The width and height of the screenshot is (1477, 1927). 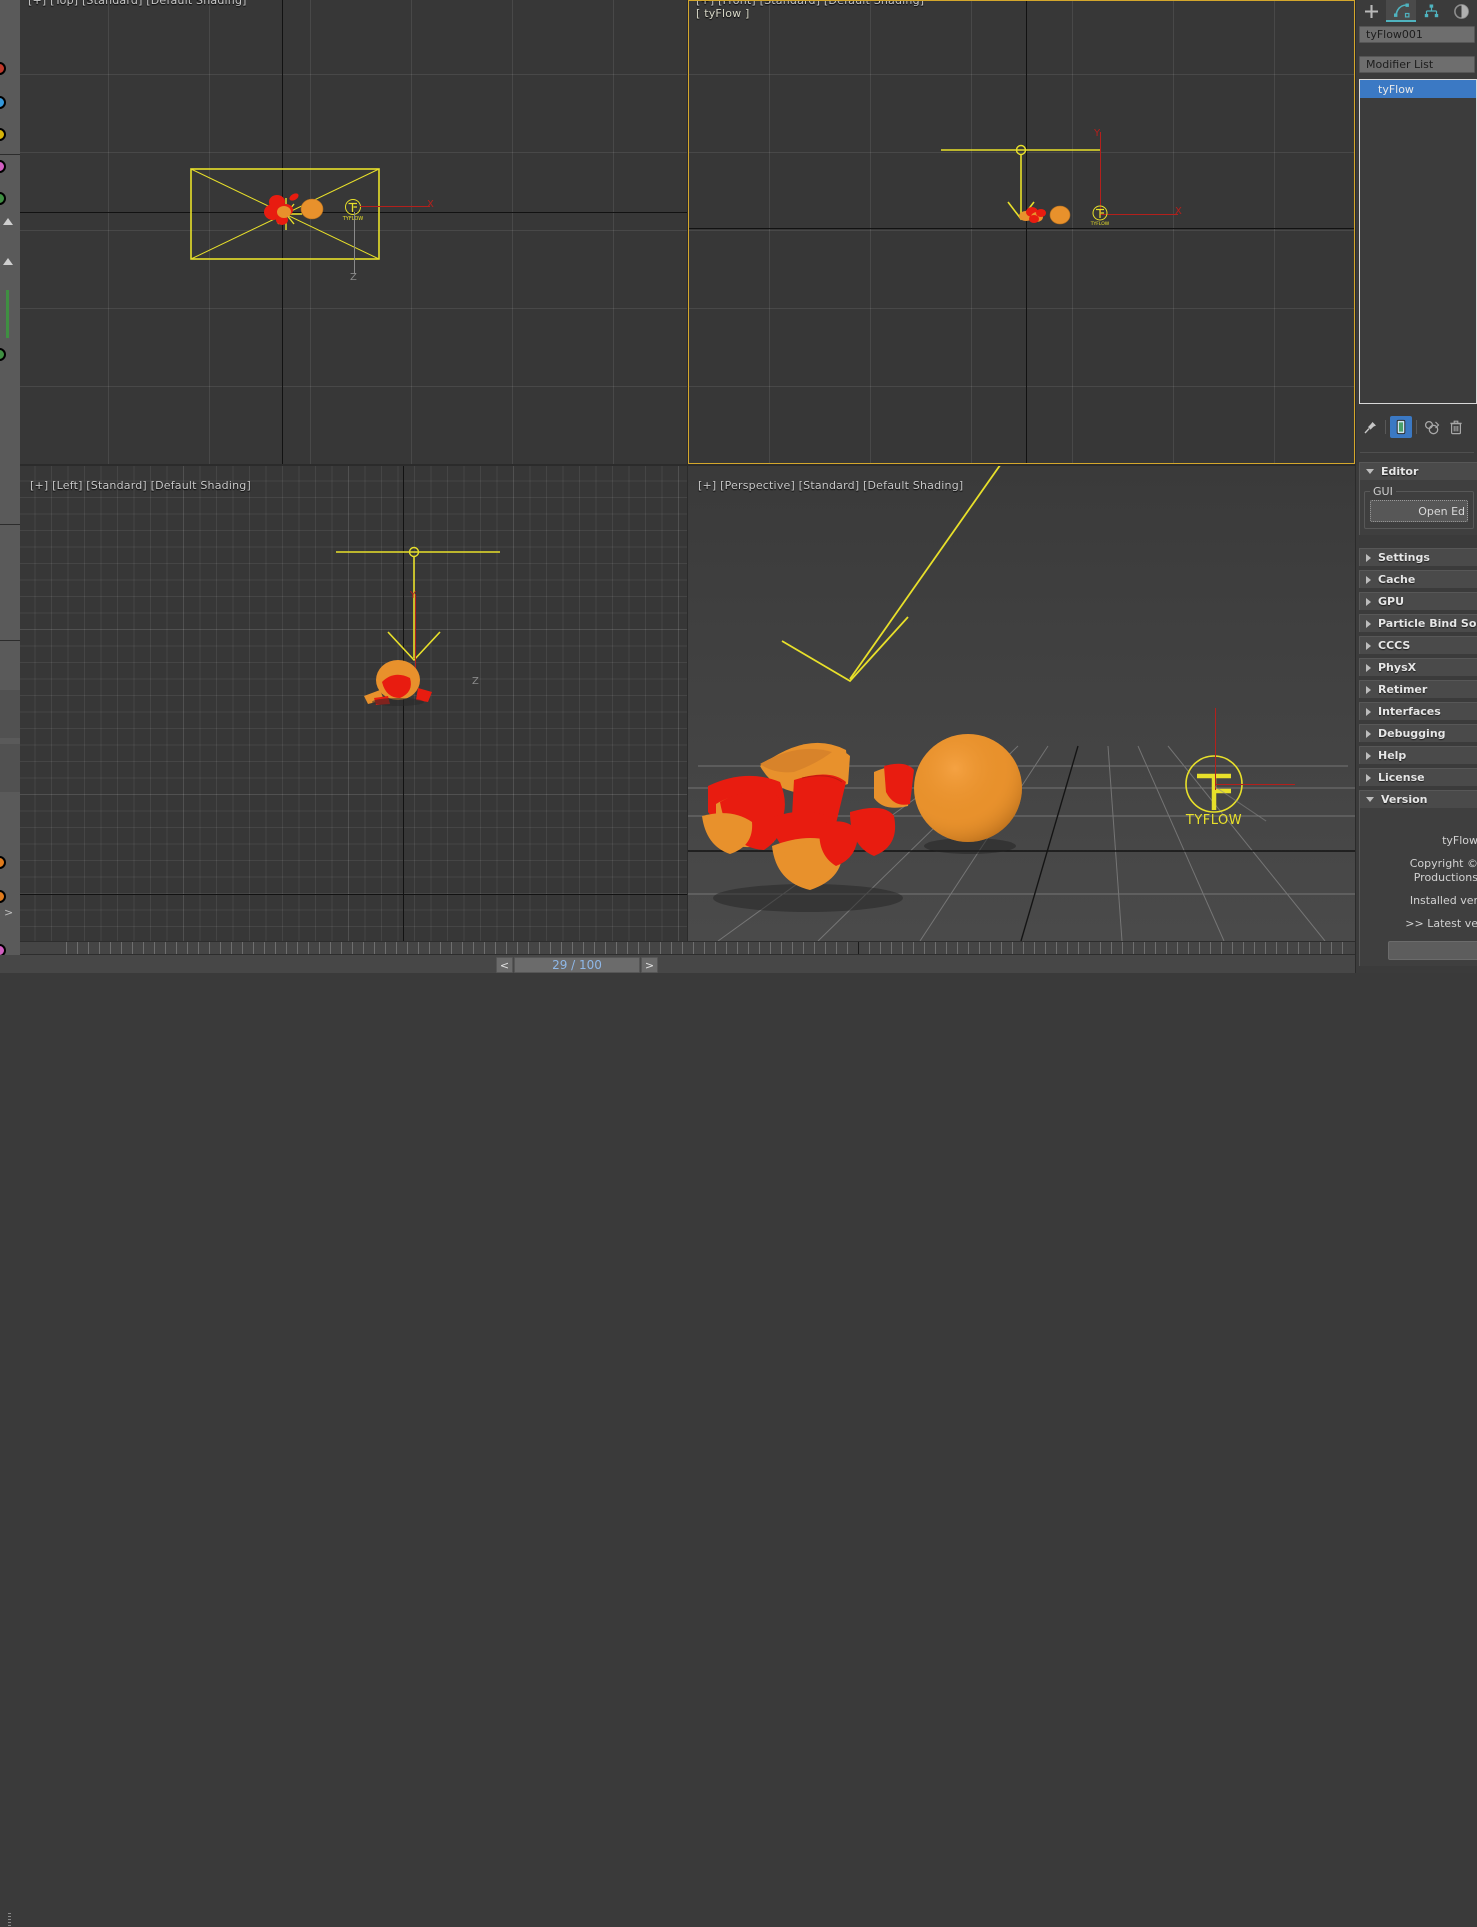 What do you see at coordinates (898, 588) in the screenshot?
I see `force-arrow-gizmo` at bounding box center [898, 588].